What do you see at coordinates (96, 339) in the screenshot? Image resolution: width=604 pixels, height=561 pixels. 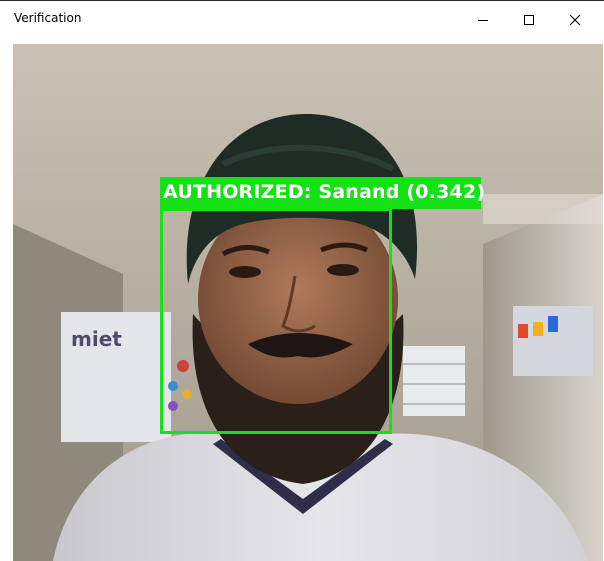 I see `poster-text: miet` at bounding box center [96, 339].